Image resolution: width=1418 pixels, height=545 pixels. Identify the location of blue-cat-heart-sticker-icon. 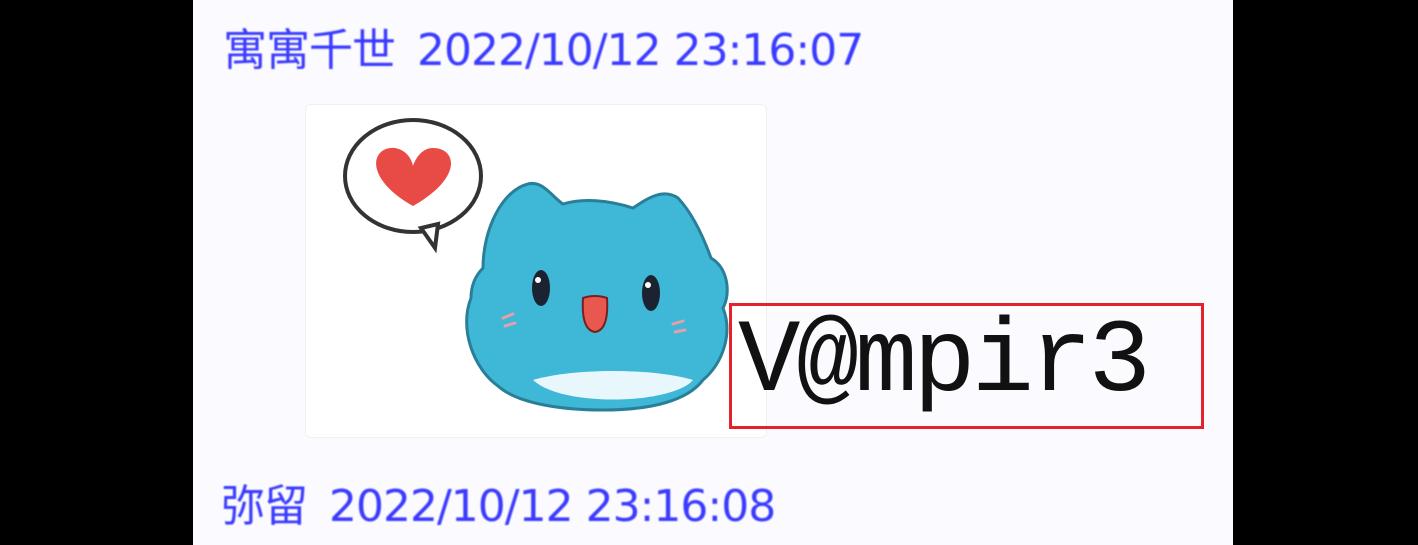
(536, 265).